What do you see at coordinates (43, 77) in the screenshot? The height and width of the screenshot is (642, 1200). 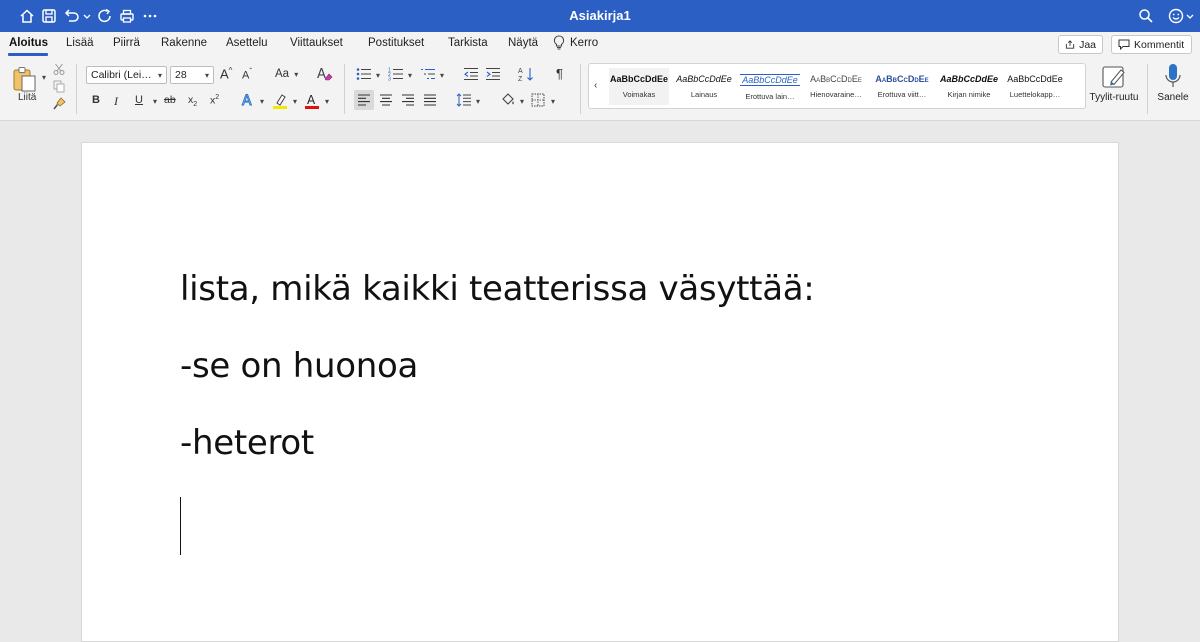 I see `paste-dropdown-icon: ▾` at bounding box center [43, 77].